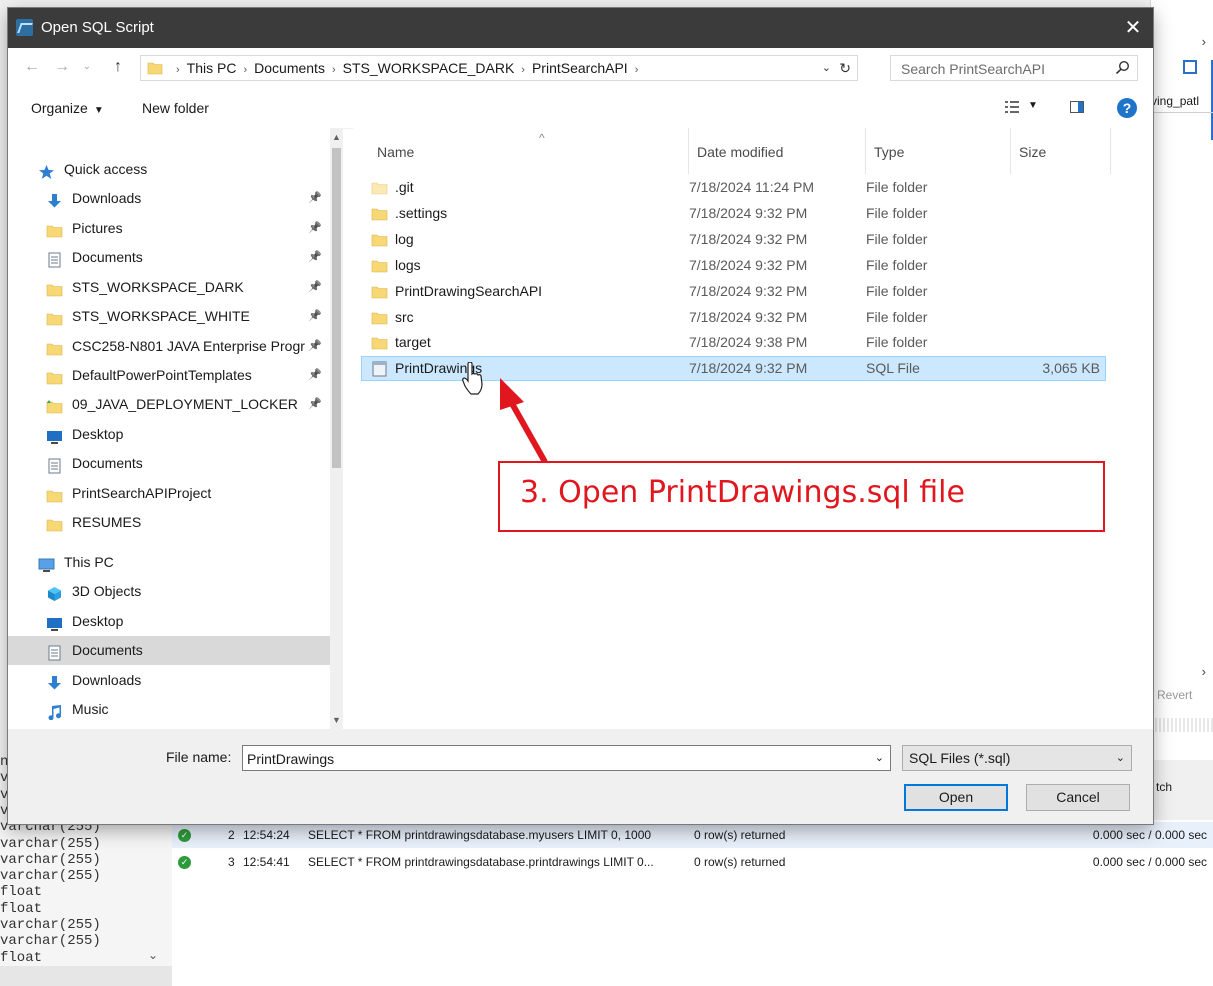 This screenshot has height=986, width=1213. I want to click on open-button: Open, so click(956, 797).